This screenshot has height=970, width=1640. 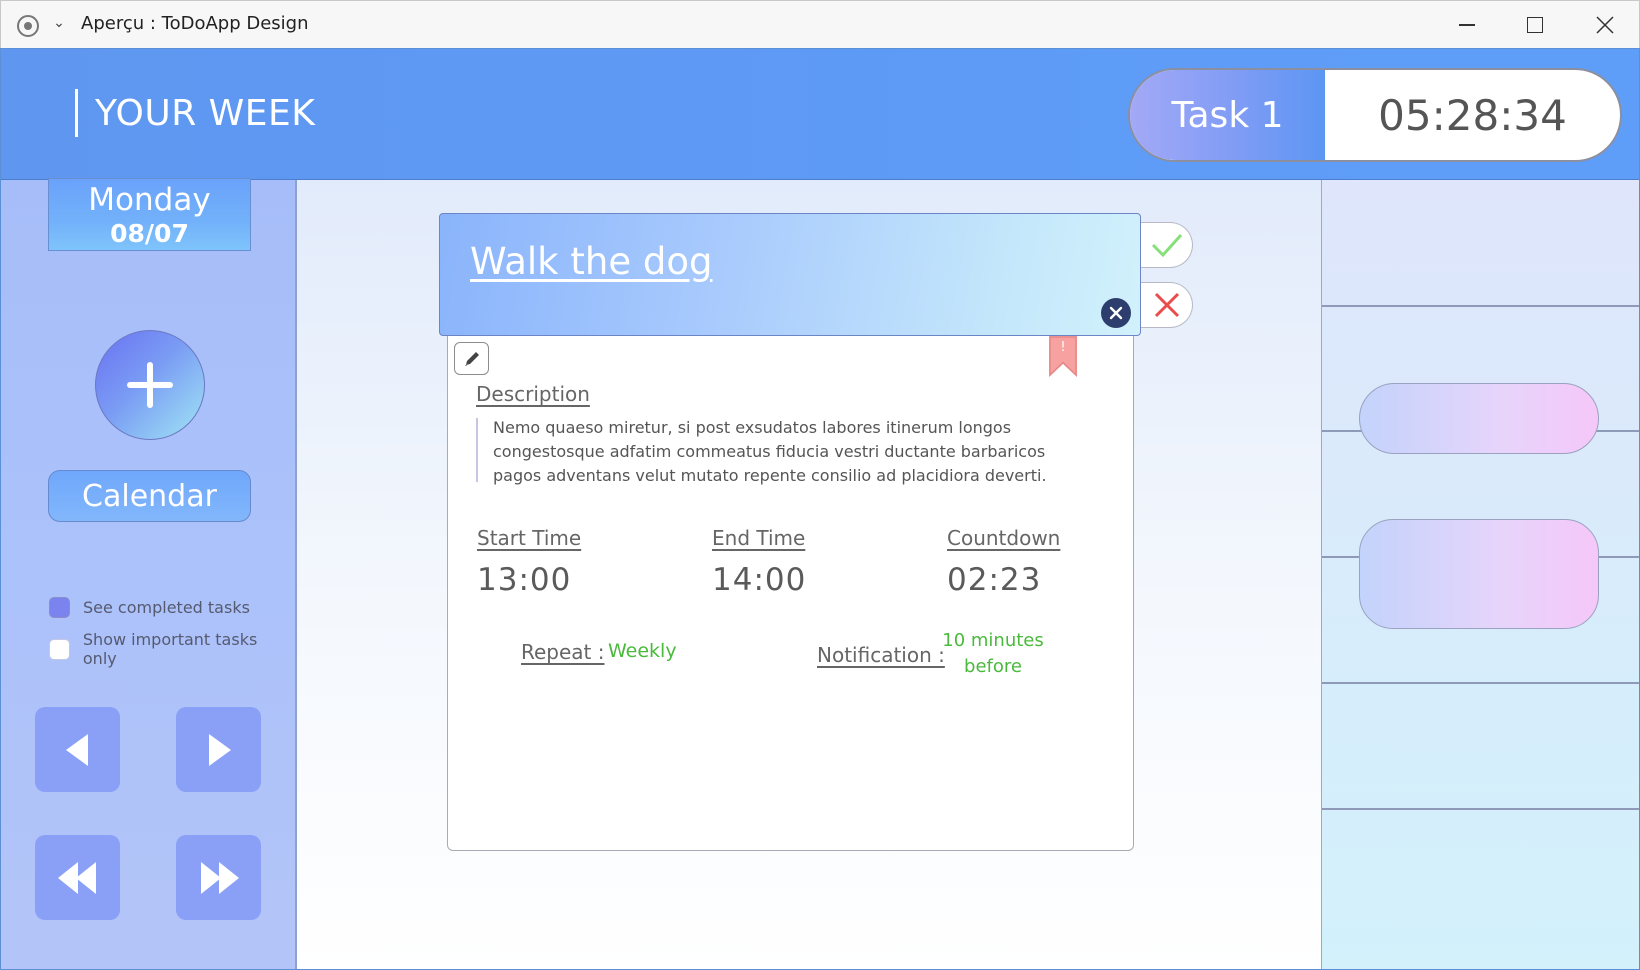 I want to click on window-title: Aperçu : ToDoApp Design, so click(x=195, y=23).